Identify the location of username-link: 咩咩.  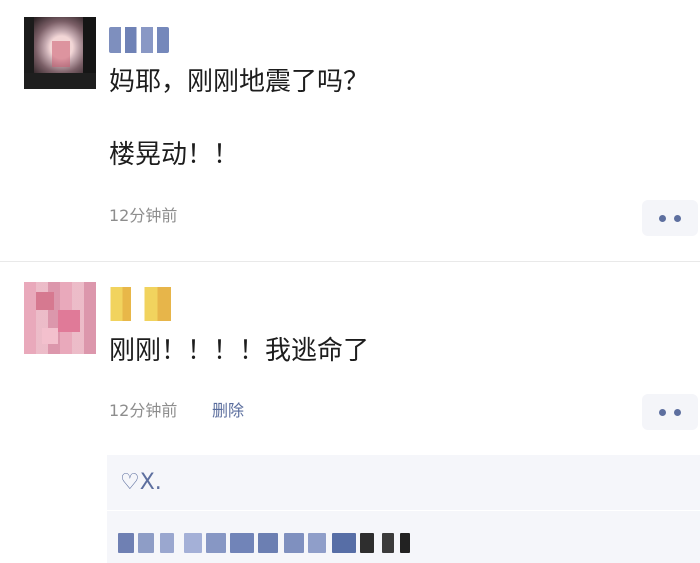
(151, 304).